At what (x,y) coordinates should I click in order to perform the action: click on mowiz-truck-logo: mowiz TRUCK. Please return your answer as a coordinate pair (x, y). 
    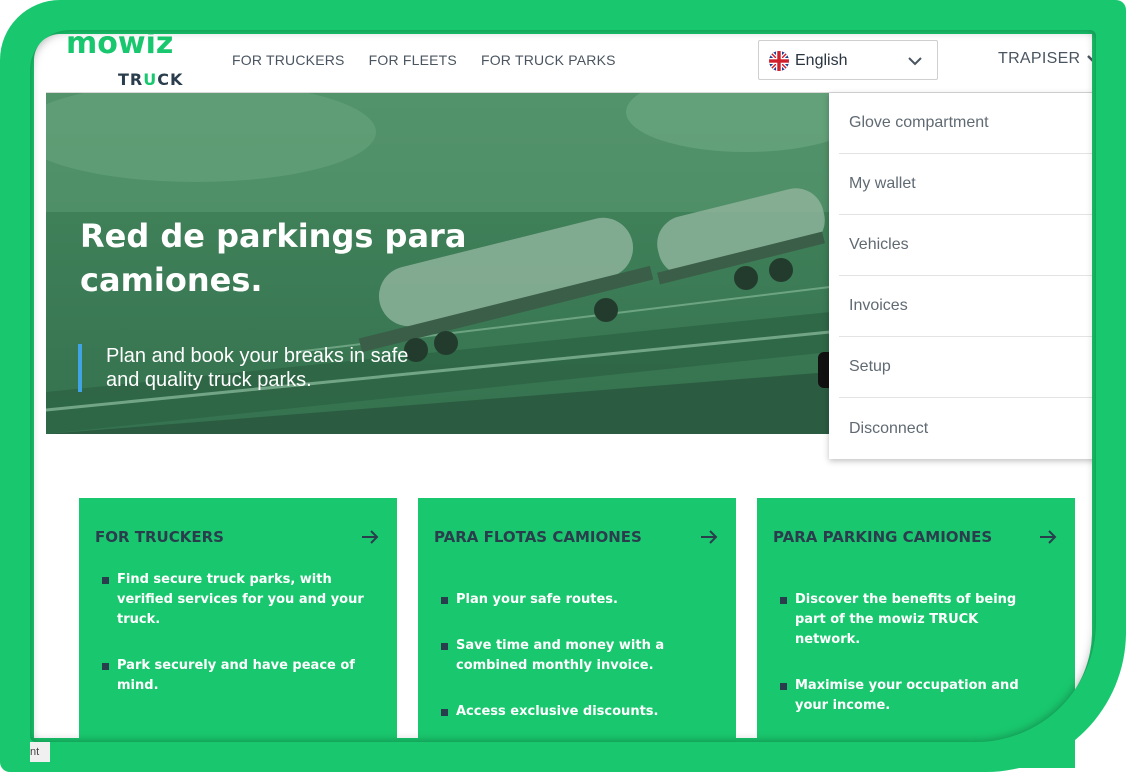
    Looking at the image, I should click on (136, 58).